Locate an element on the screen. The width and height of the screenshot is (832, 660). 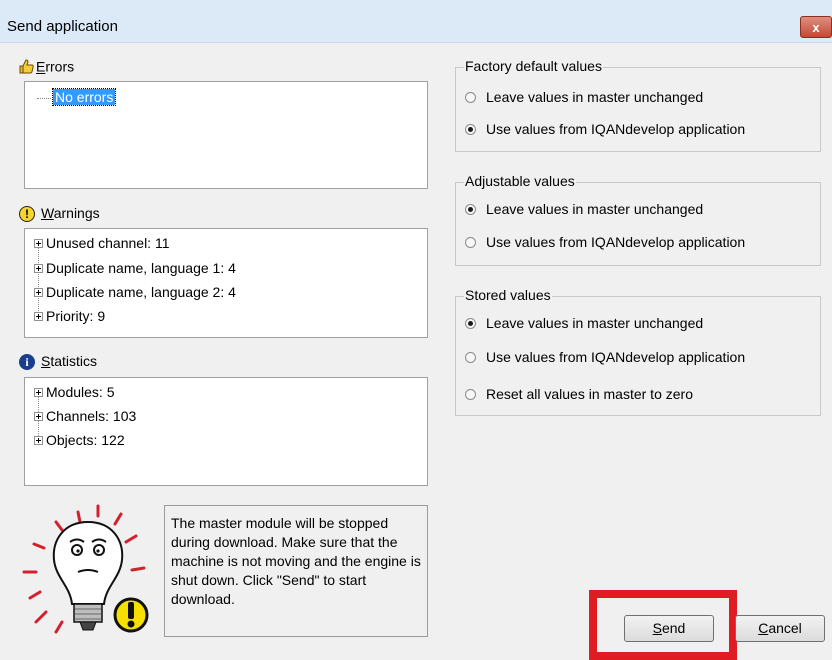
thumbs-up-icon is located at coordinates (27, 68).